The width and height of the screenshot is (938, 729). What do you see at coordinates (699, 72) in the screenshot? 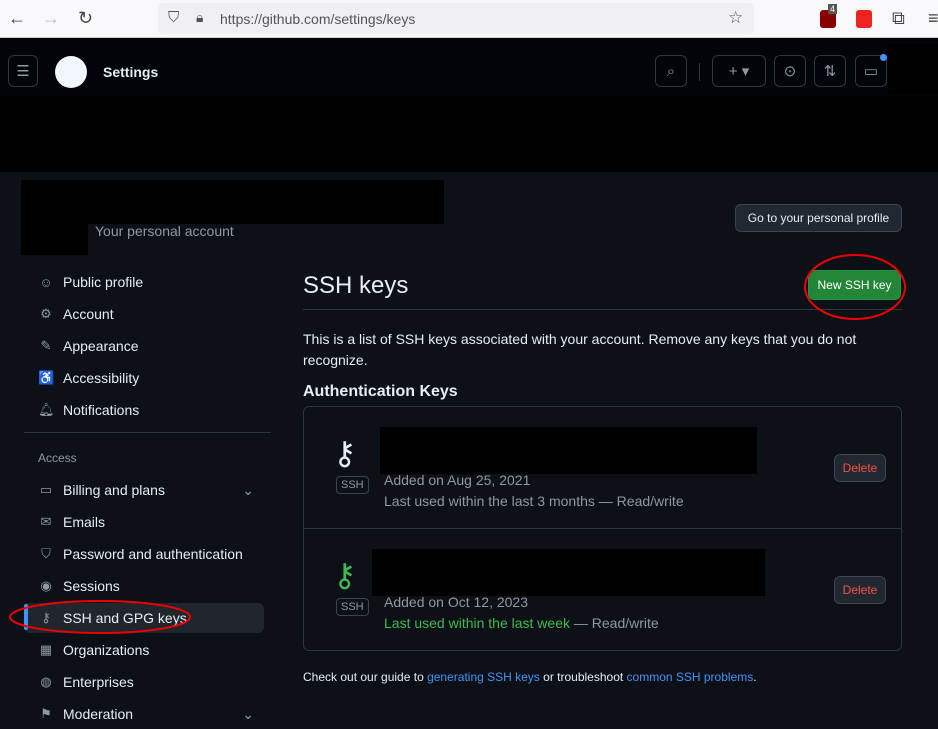
I see `divider` at bounding box center [699, 72].